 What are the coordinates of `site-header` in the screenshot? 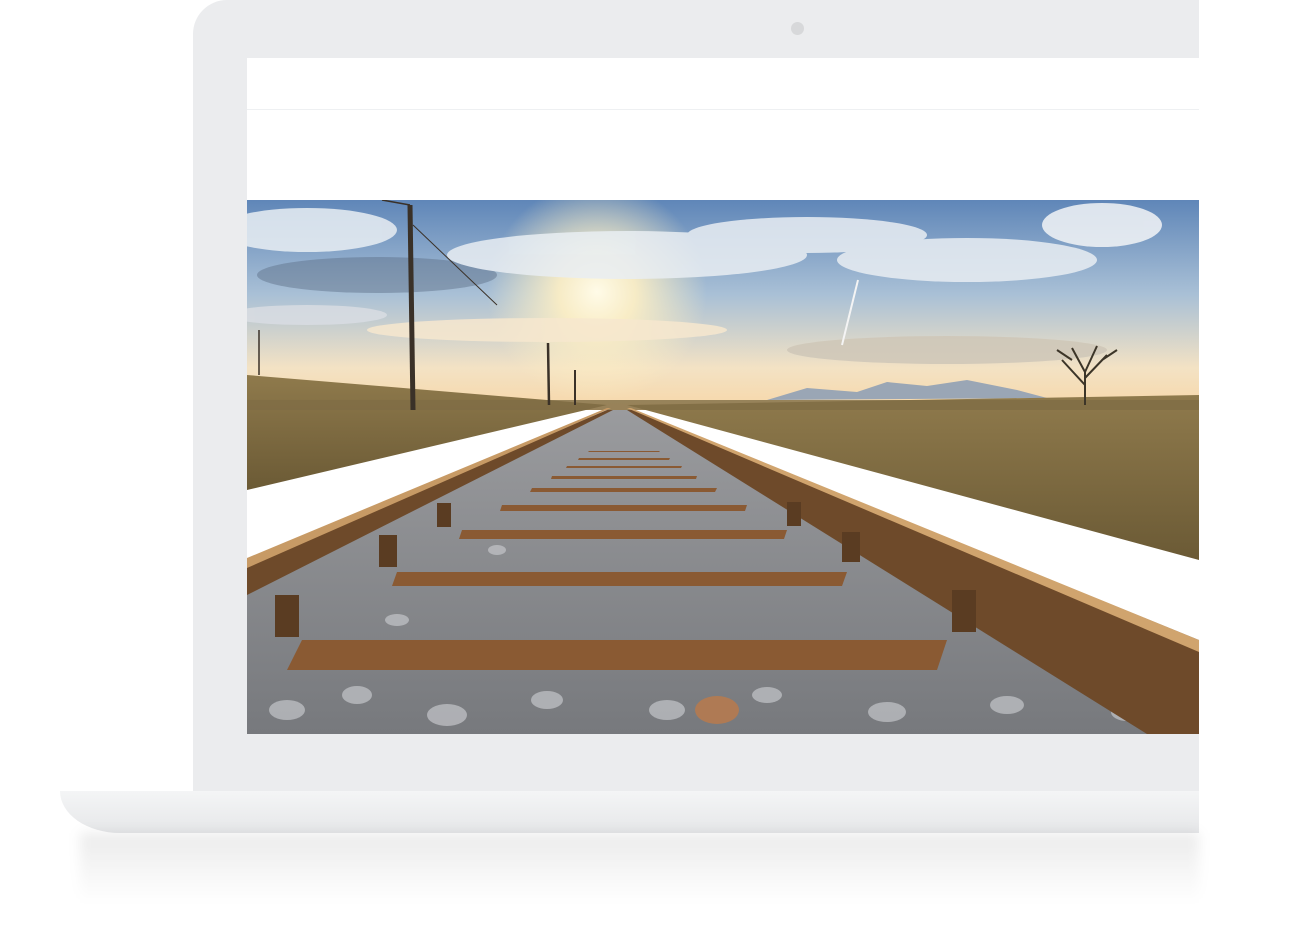 It's located at (723, 84).